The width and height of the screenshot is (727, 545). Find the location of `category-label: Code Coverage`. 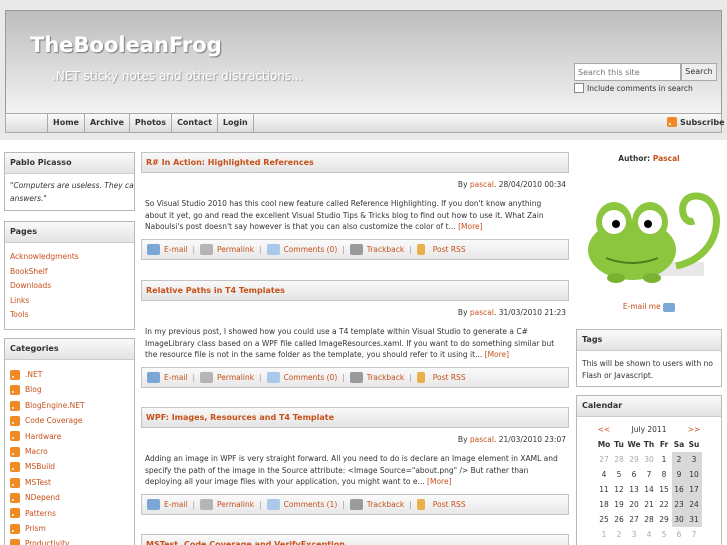

category-label: Code Coverage is located at coordinates (54, 420).